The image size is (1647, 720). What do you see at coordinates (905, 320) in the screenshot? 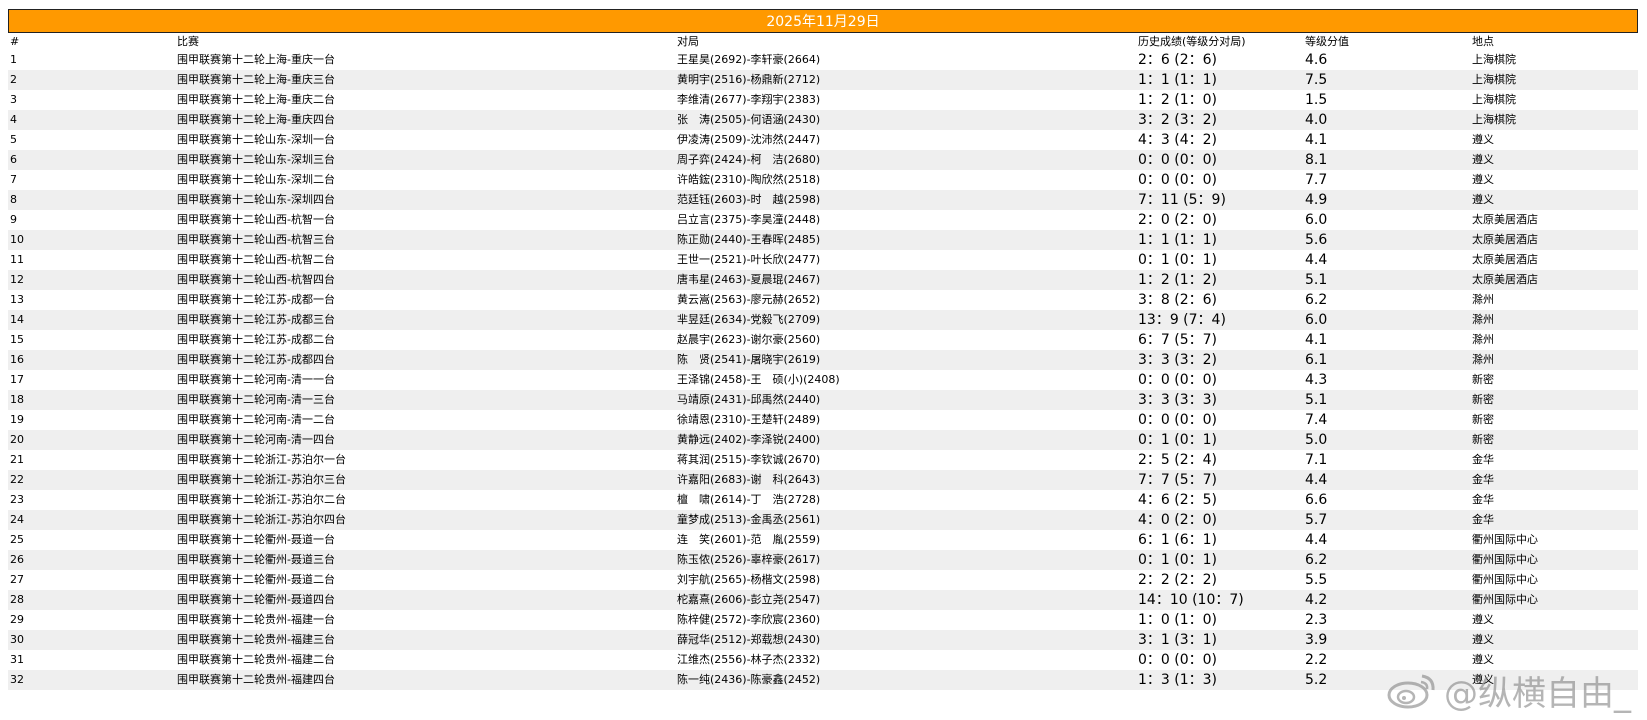
I see `cell-game: 芈昱廷(2634)-党毅飞(2709)` at bounding box center [905, 320].